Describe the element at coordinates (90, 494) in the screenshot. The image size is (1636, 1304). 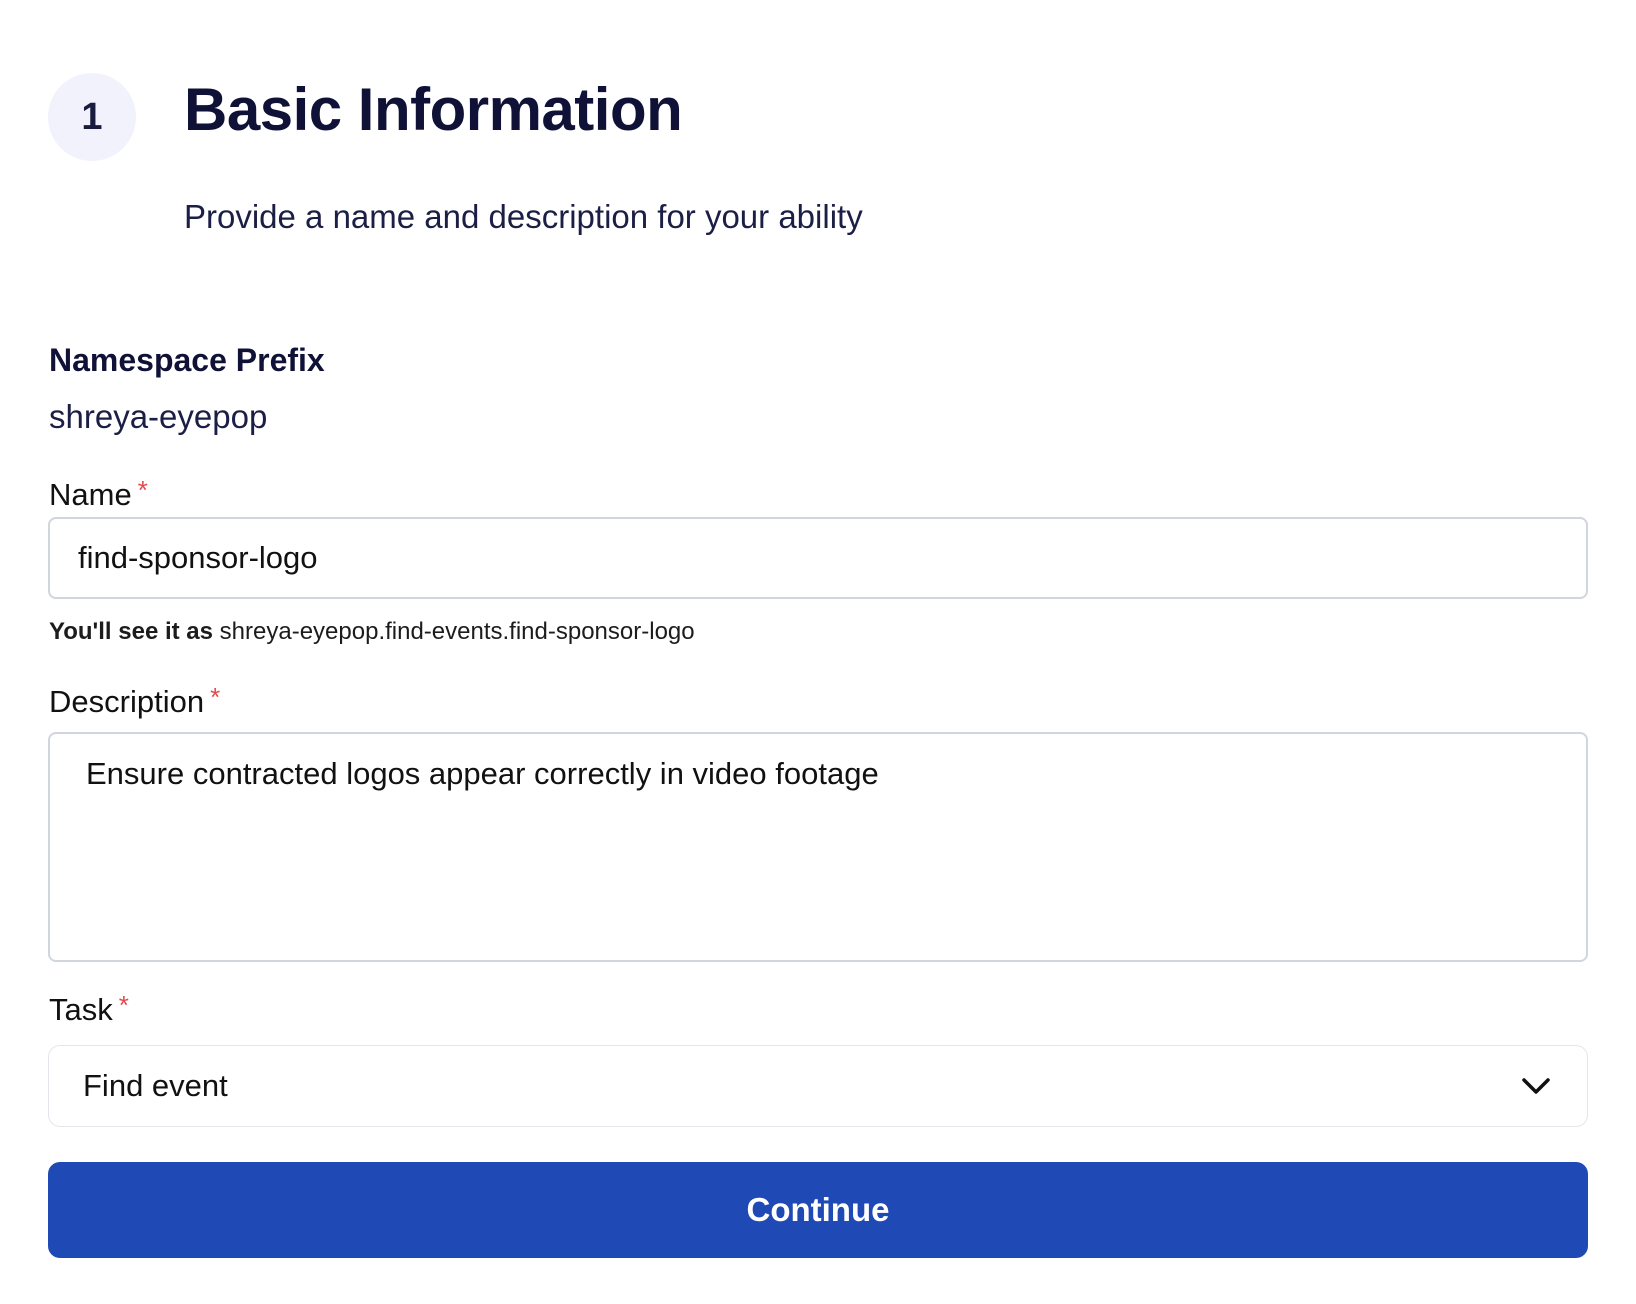
I see `name-label-text: Name` at that location.